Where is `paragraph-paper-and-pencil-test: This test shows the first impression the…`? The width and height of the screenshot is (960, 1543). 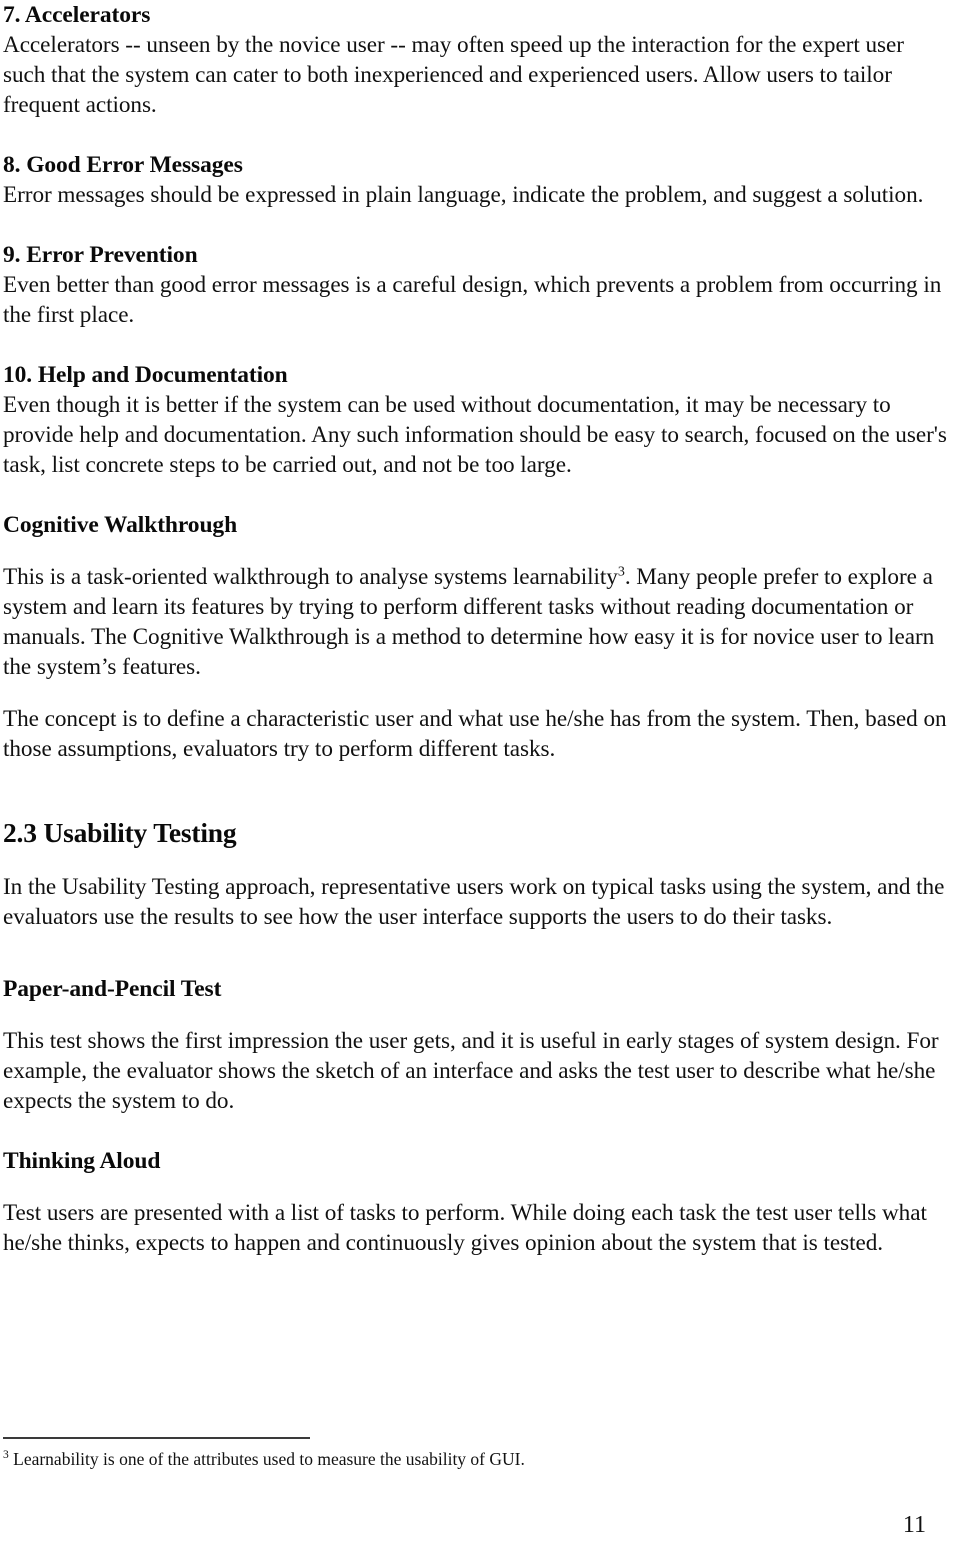
paragraph-paper-and-pencil-test: This test shows the first impression the… is located at coordinates (471, 1071).